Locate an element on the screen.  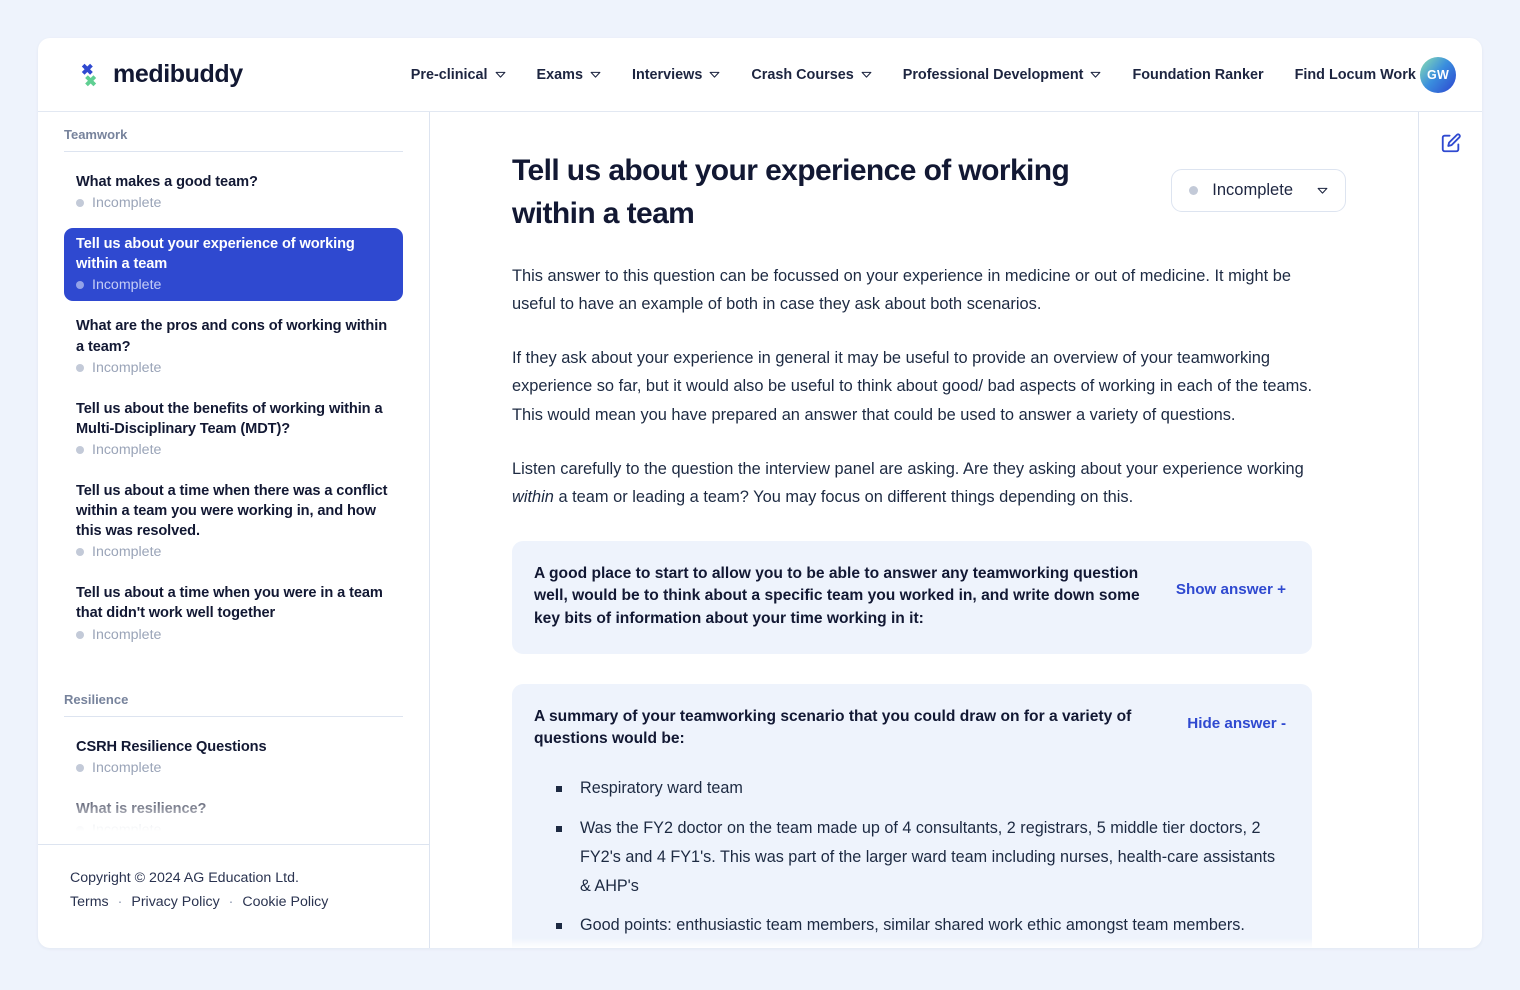
avatar-initials: GW is located at coordinates (1438, 74).